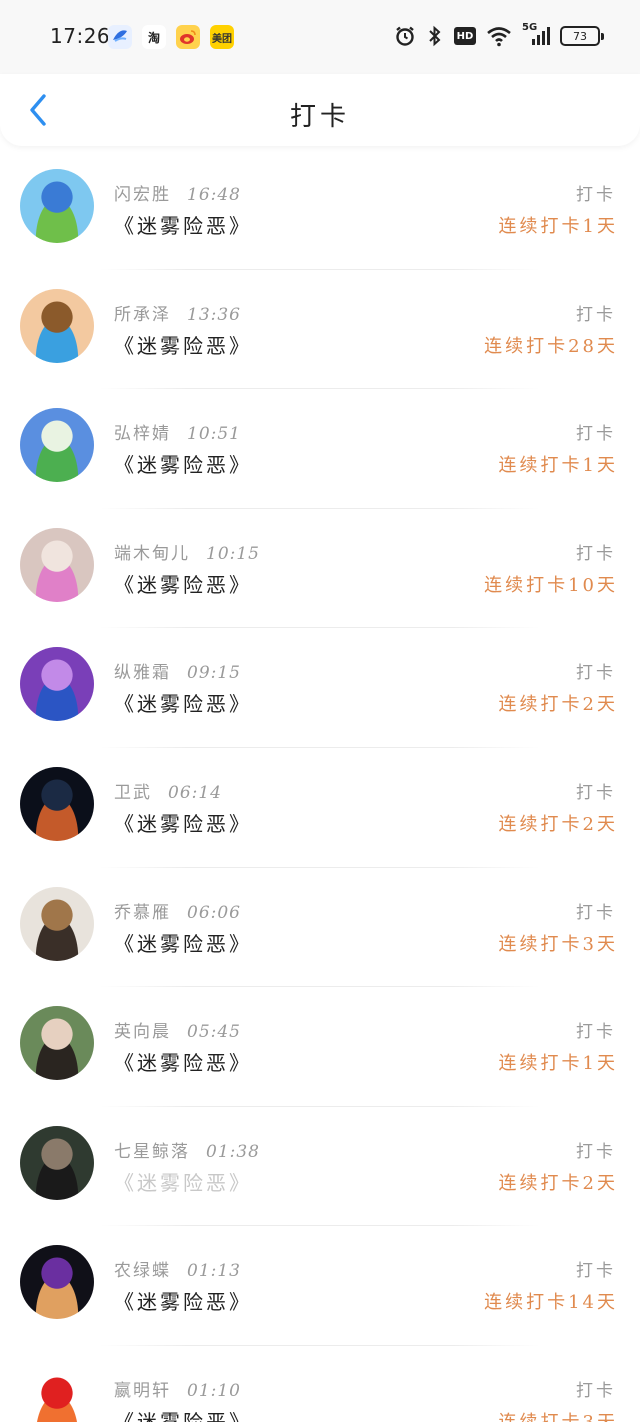 The image size is (640, 1422). What do you see at coordinates (222, 37) in the screenshot?
I see `meituan-icon: 美团` at bounding box center [222, 37].